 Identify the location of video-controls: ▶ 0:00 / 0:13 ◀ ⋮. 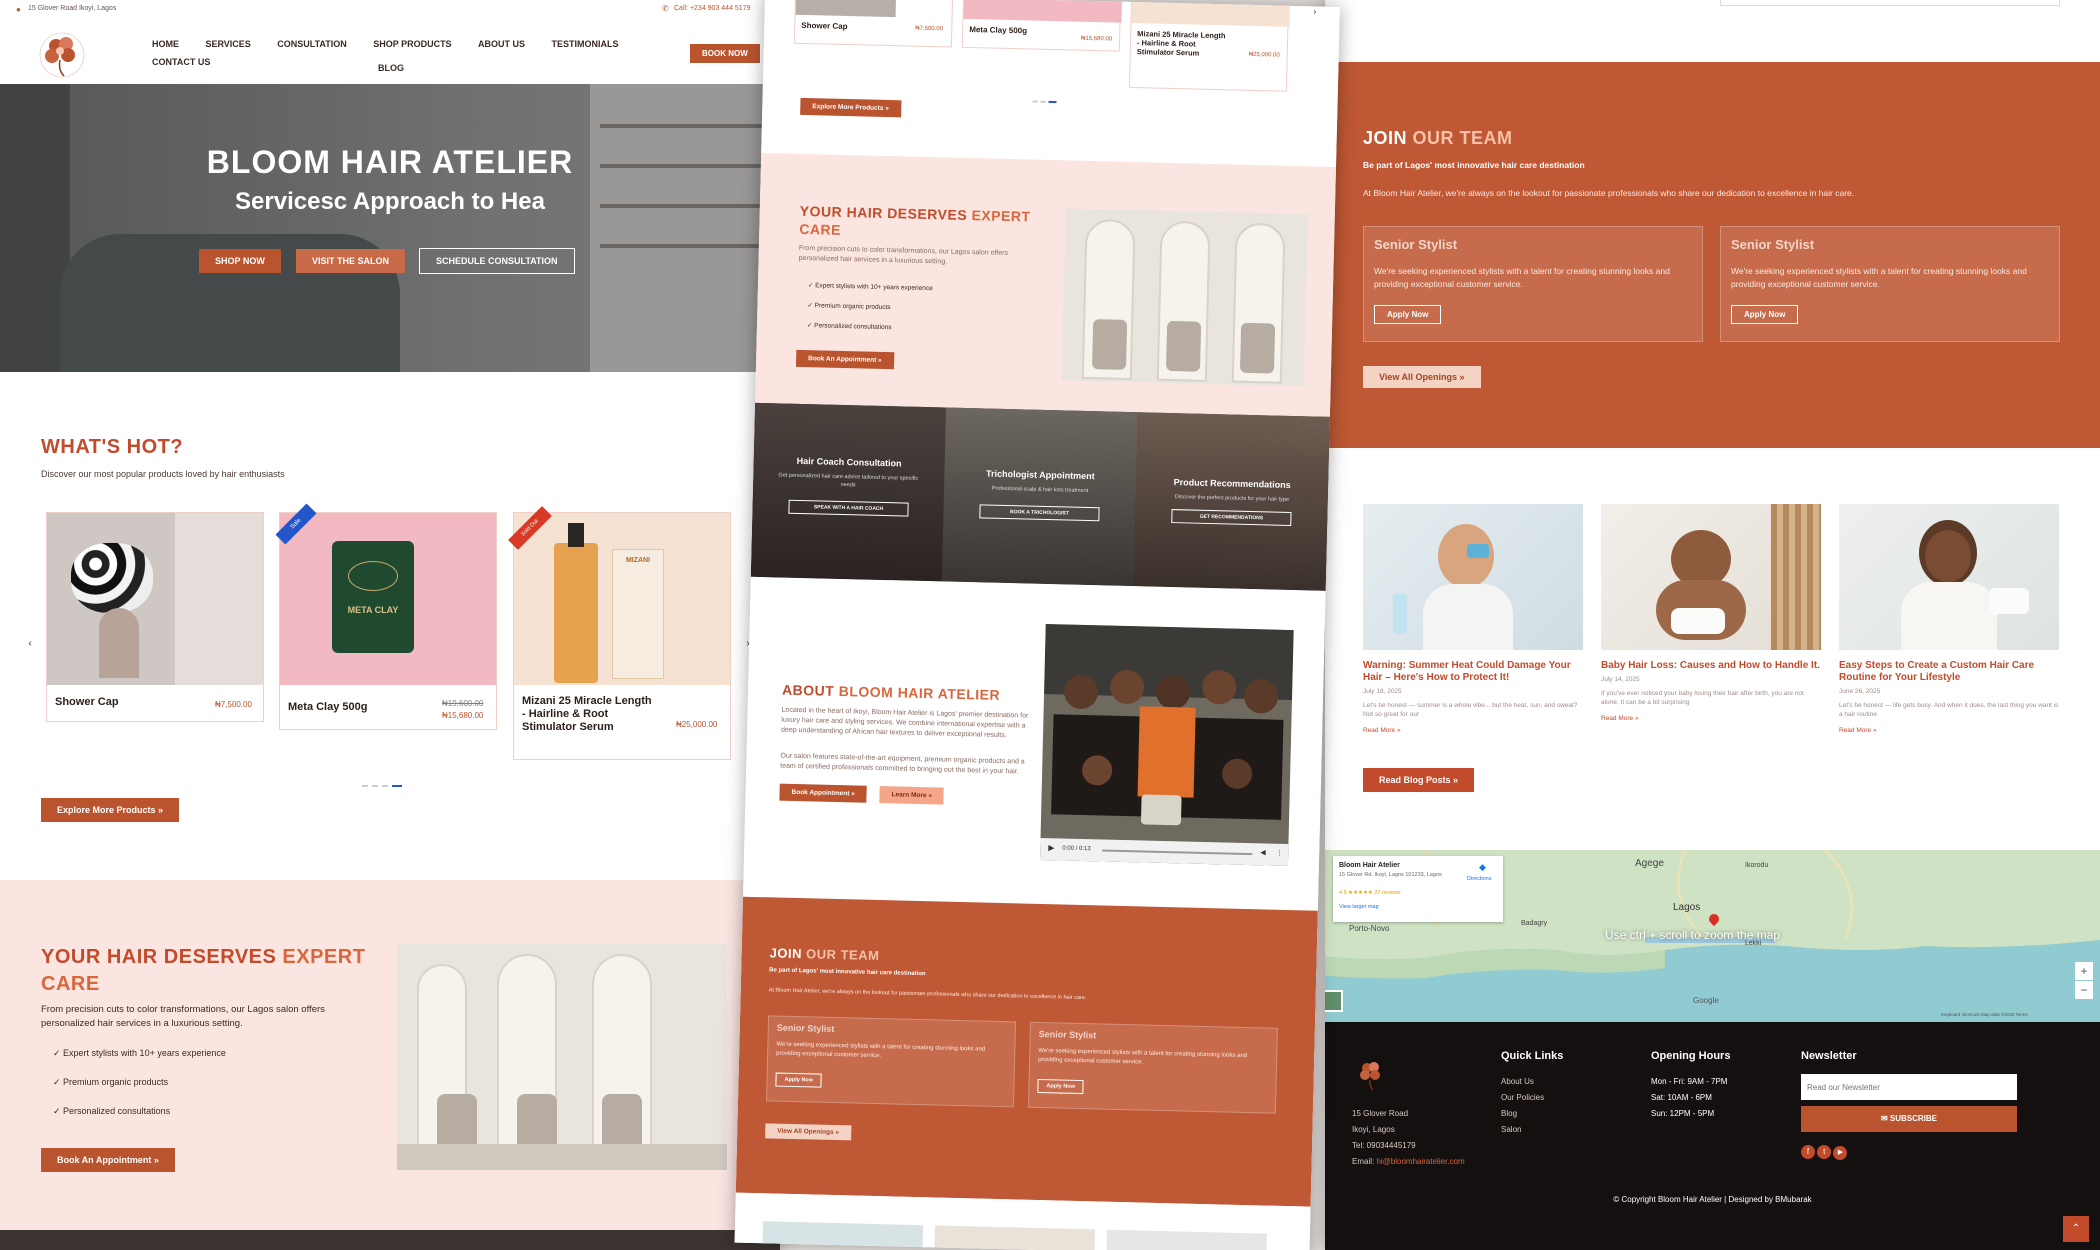
(1164, 852).